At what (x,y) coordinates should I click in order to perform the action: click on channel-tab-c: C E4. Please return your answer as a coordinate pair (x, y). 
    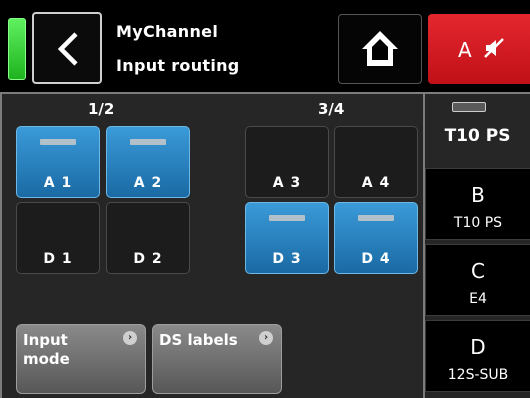
    Looking at the image, I should click on (477, 280).